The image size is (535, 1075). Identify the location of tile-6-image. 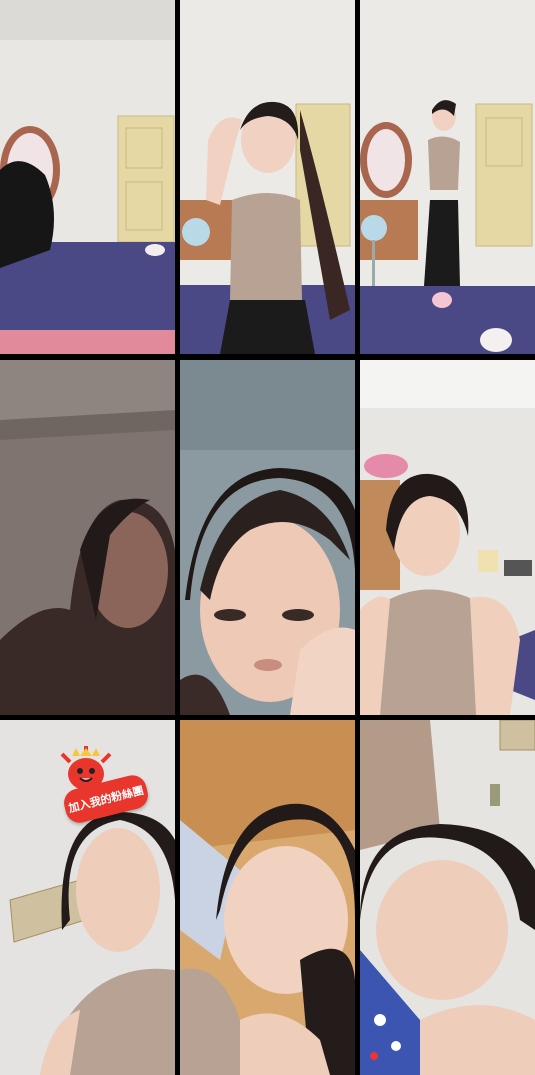
(447, 537).